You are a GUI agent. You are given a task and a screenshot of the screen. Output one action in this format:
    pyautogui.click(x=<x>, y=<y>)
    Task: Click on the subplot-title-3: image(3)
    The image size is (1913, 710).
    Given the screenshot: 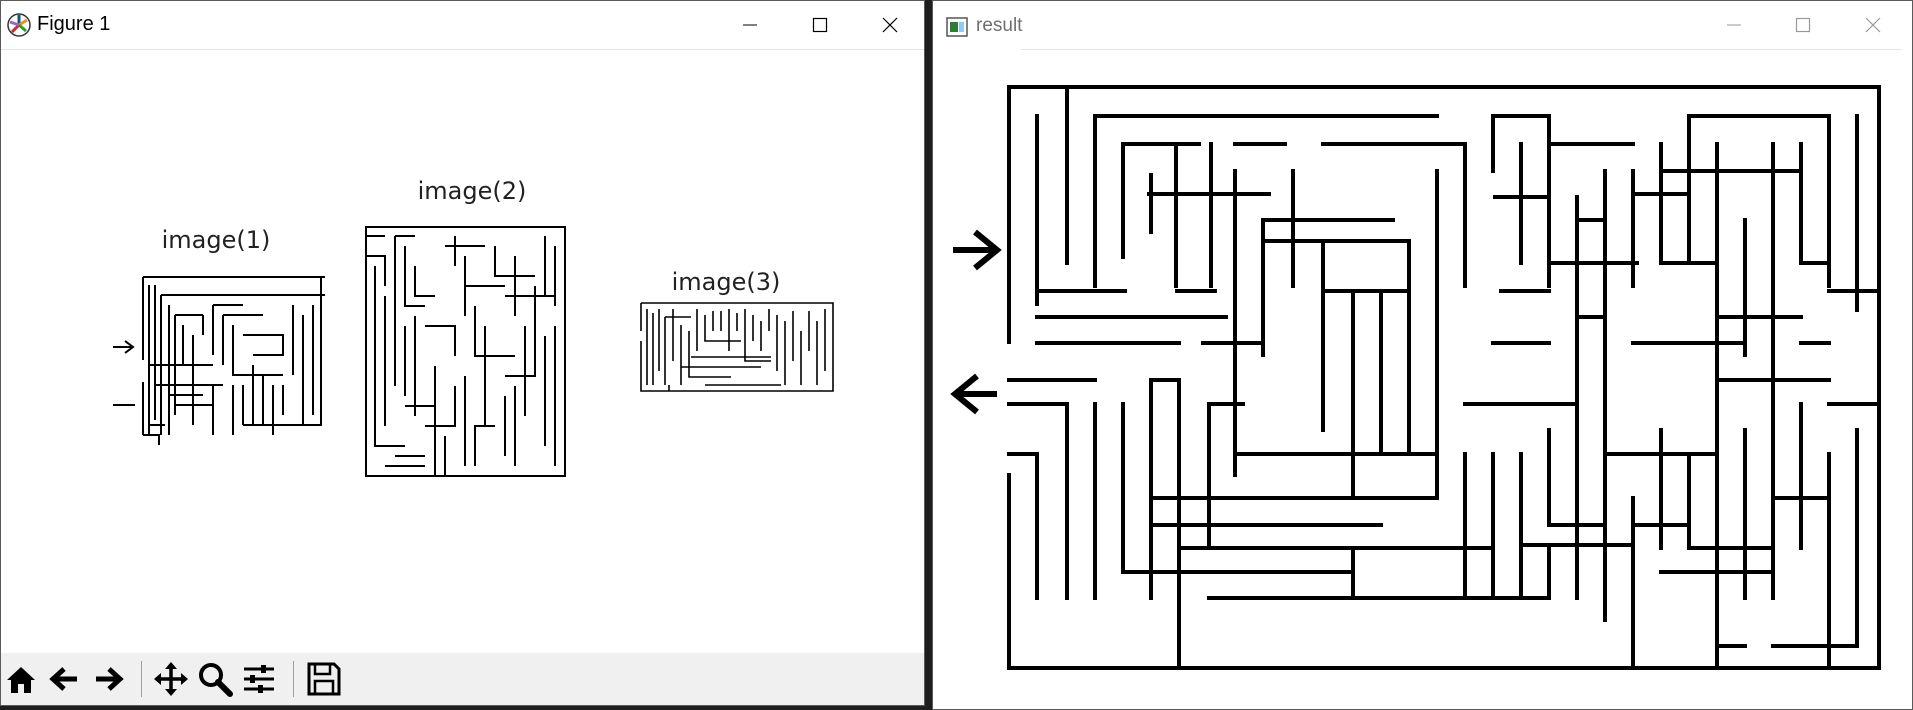 What is the action you would take?
    pyautogui.click(x=726, y=282)
    